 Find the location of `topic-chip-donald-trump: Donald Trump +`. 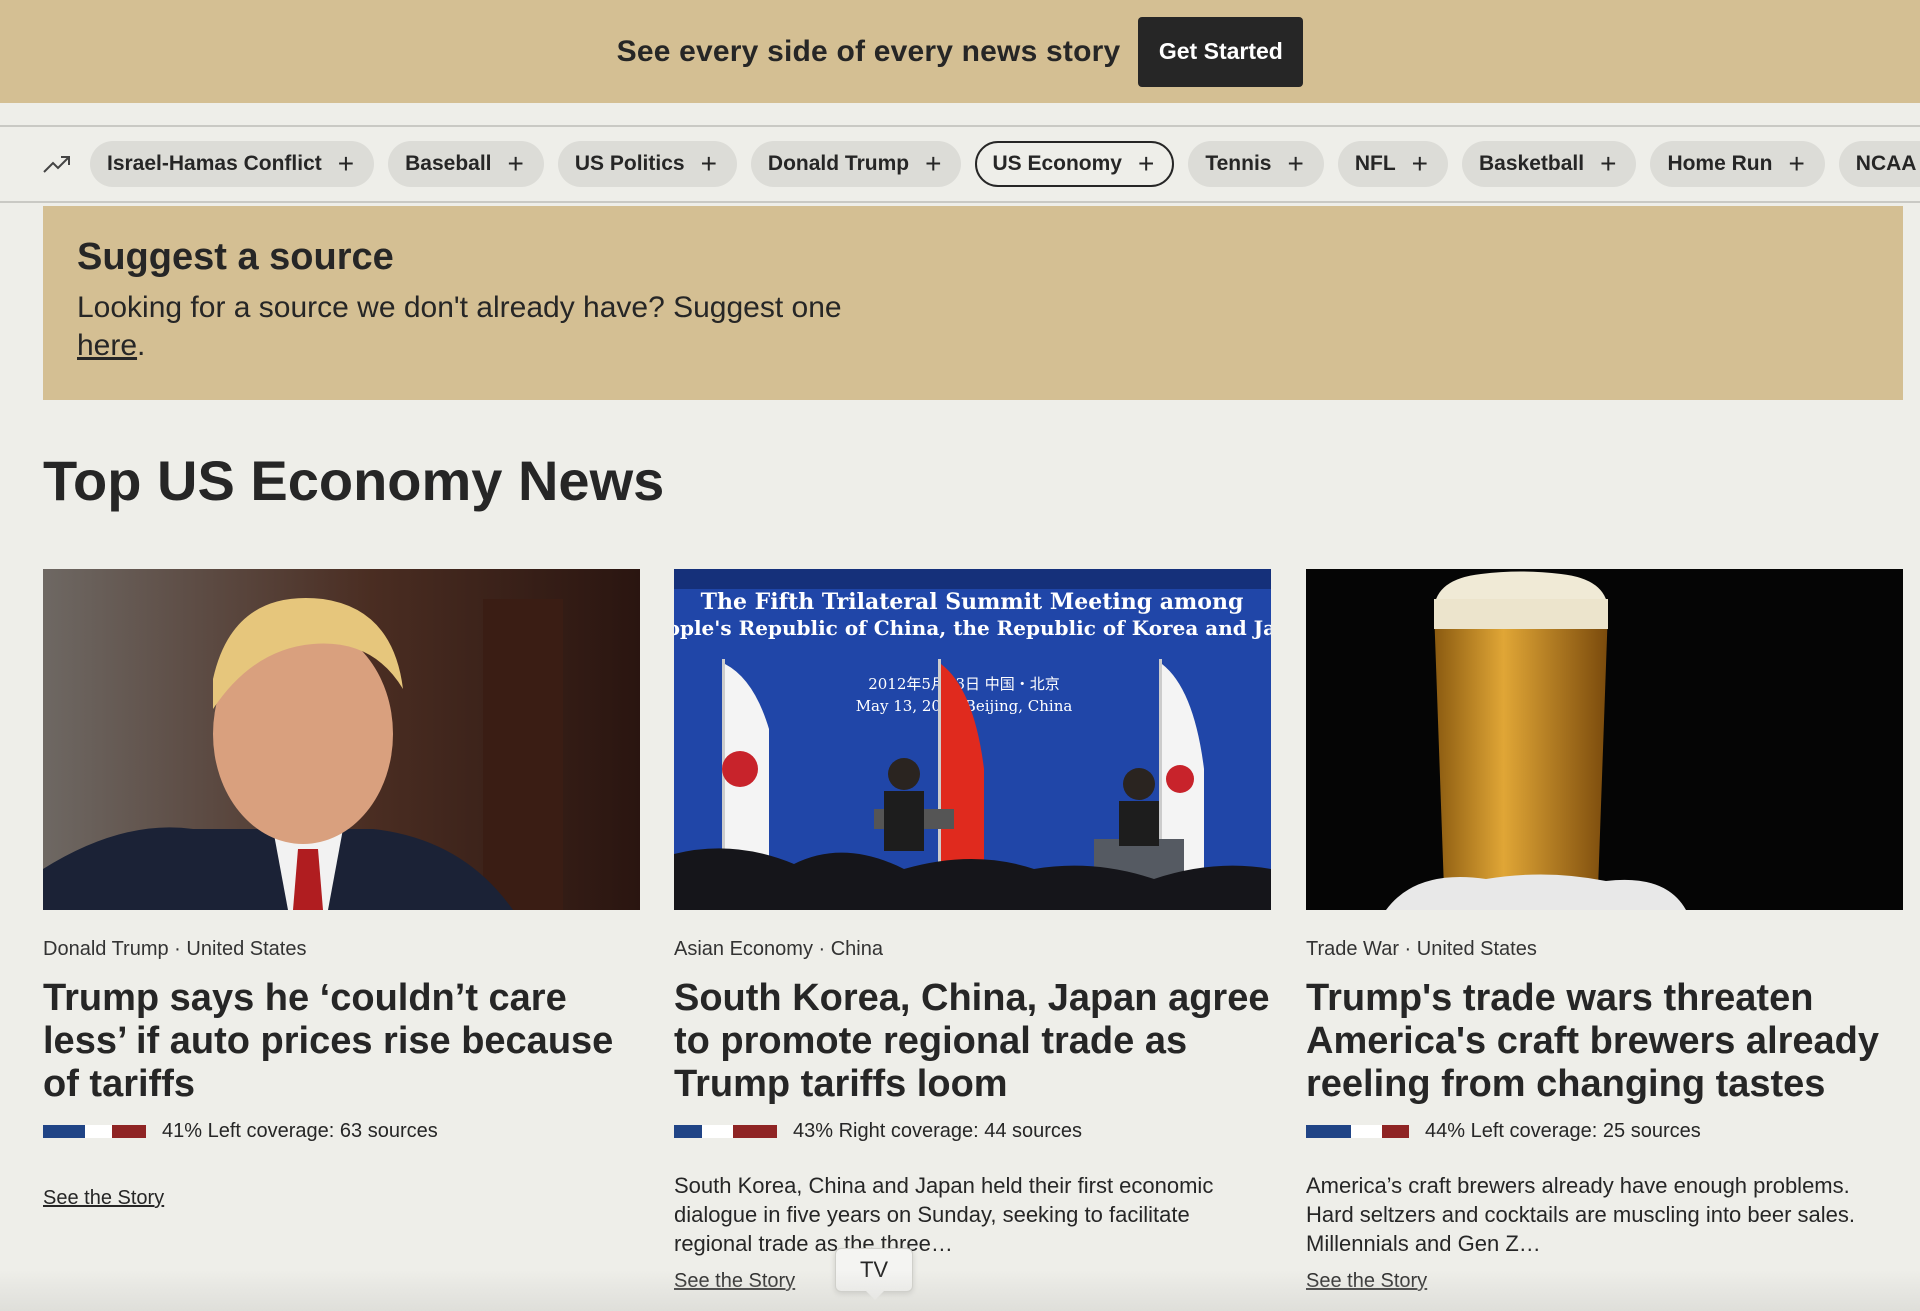

topic-chip-donald-trump: Donald Trump + is located at coordinates (856, 164).